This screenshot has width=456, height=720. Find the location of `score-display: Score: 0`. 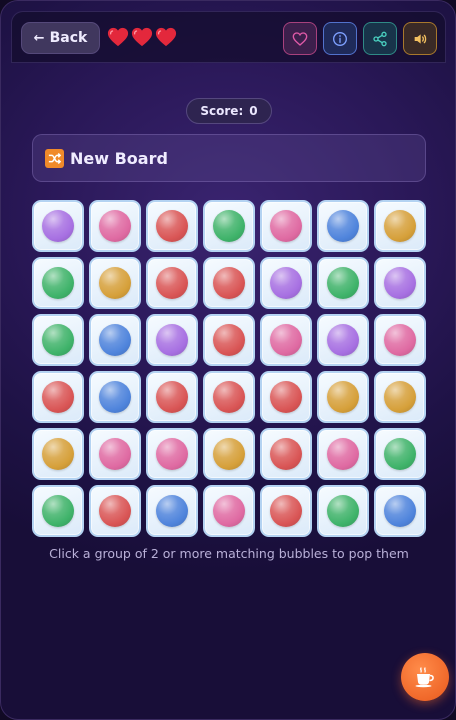

score-display: Score: 0 is located at coordinates (229, 111).